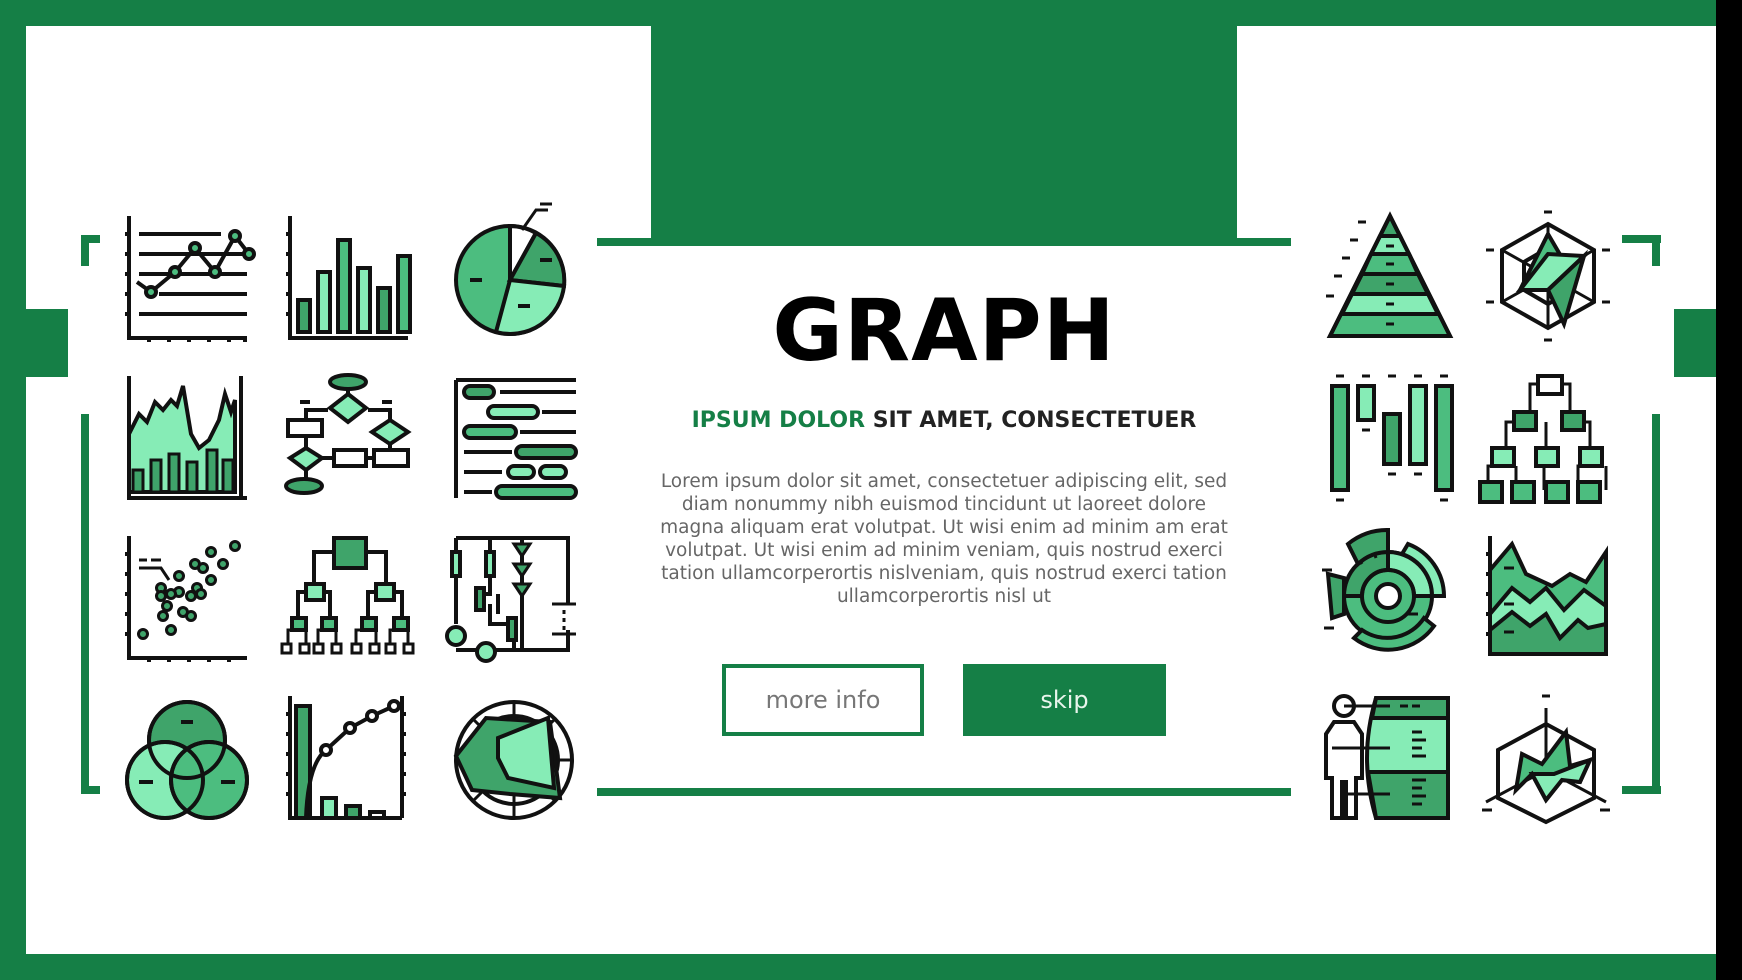  I want to click on scatter-plot-icon, so click(190, 599).